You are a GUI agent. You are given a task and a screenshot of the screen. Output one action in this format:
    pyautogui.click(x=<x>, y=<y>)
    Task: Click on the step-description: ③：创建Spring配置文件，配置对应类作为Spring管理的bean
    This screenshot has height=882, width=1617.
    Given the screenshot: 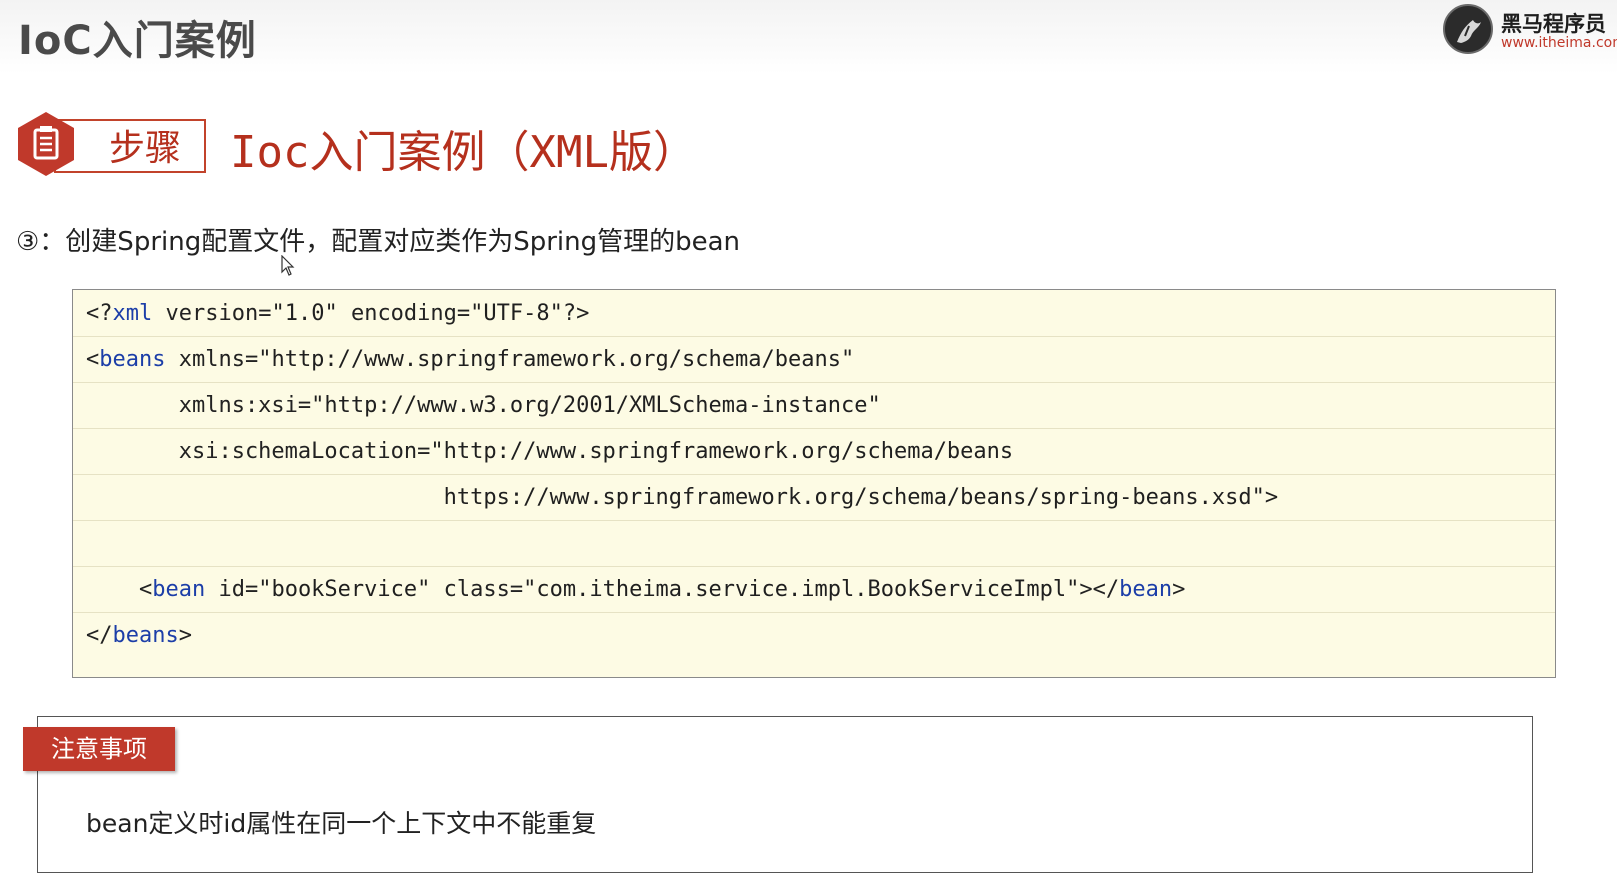 What is the action you would take?
    pyautogui.click(x=378, y=242)
    